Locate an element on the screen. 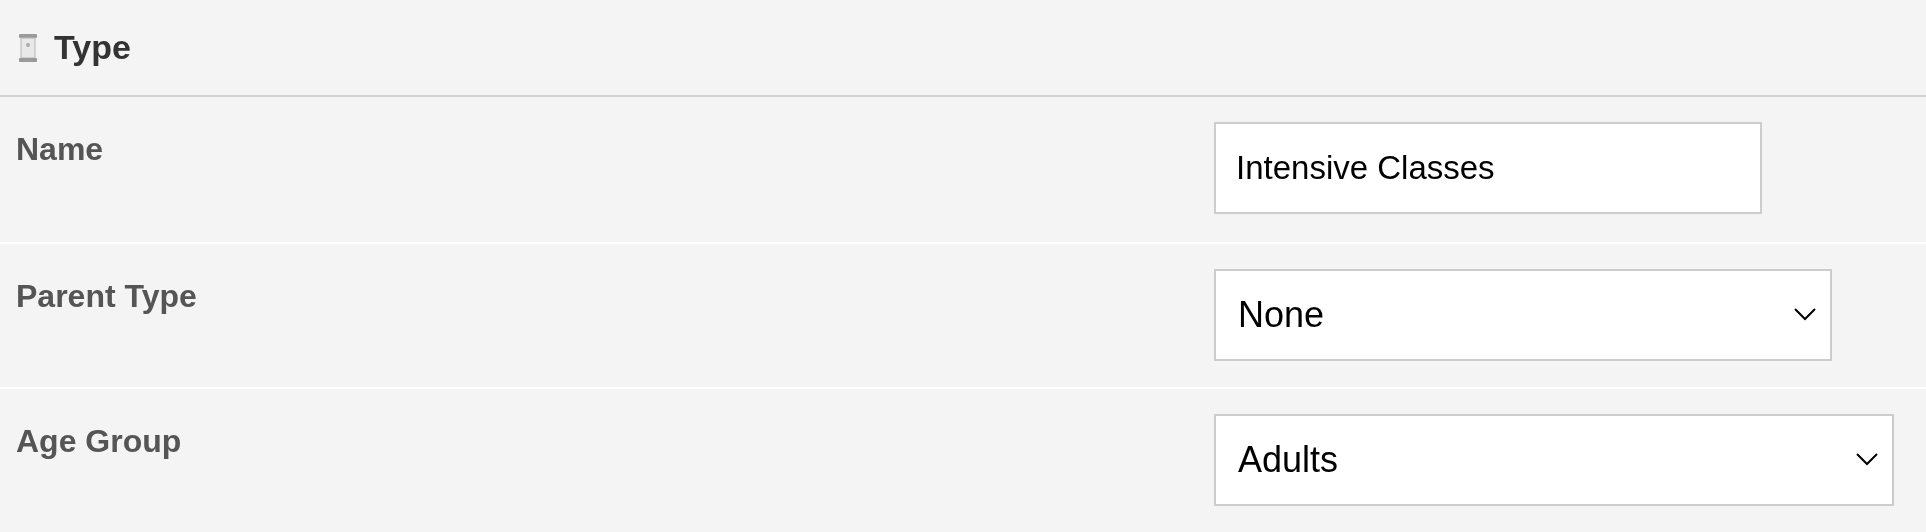 The width and height of the screenshot is (1926, 532). section-title: Type is located at coordinates (92, 47).